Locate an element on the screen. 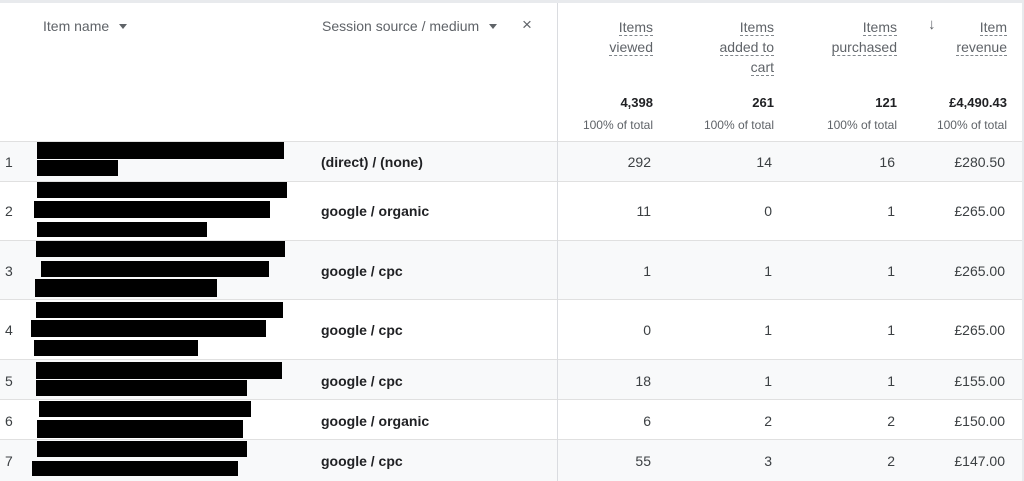 The width and height of the screenshot is (1024, 481). metric-header-label-line: revenue is located at coordinates (981, 47).